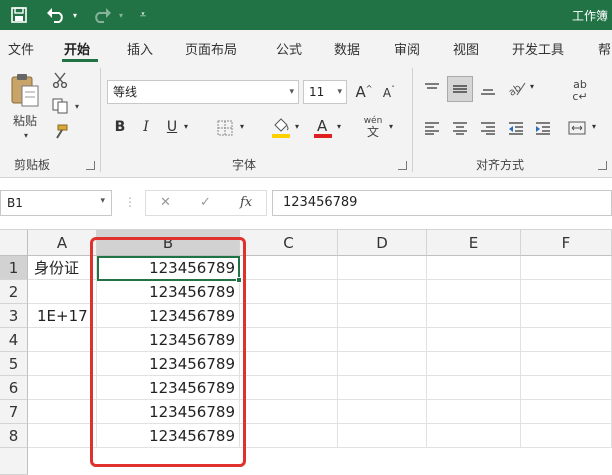  What do you see at coordinates (488, 128) in the screenshot?
I see `align-right-icon` at bounding box center [488, 128].